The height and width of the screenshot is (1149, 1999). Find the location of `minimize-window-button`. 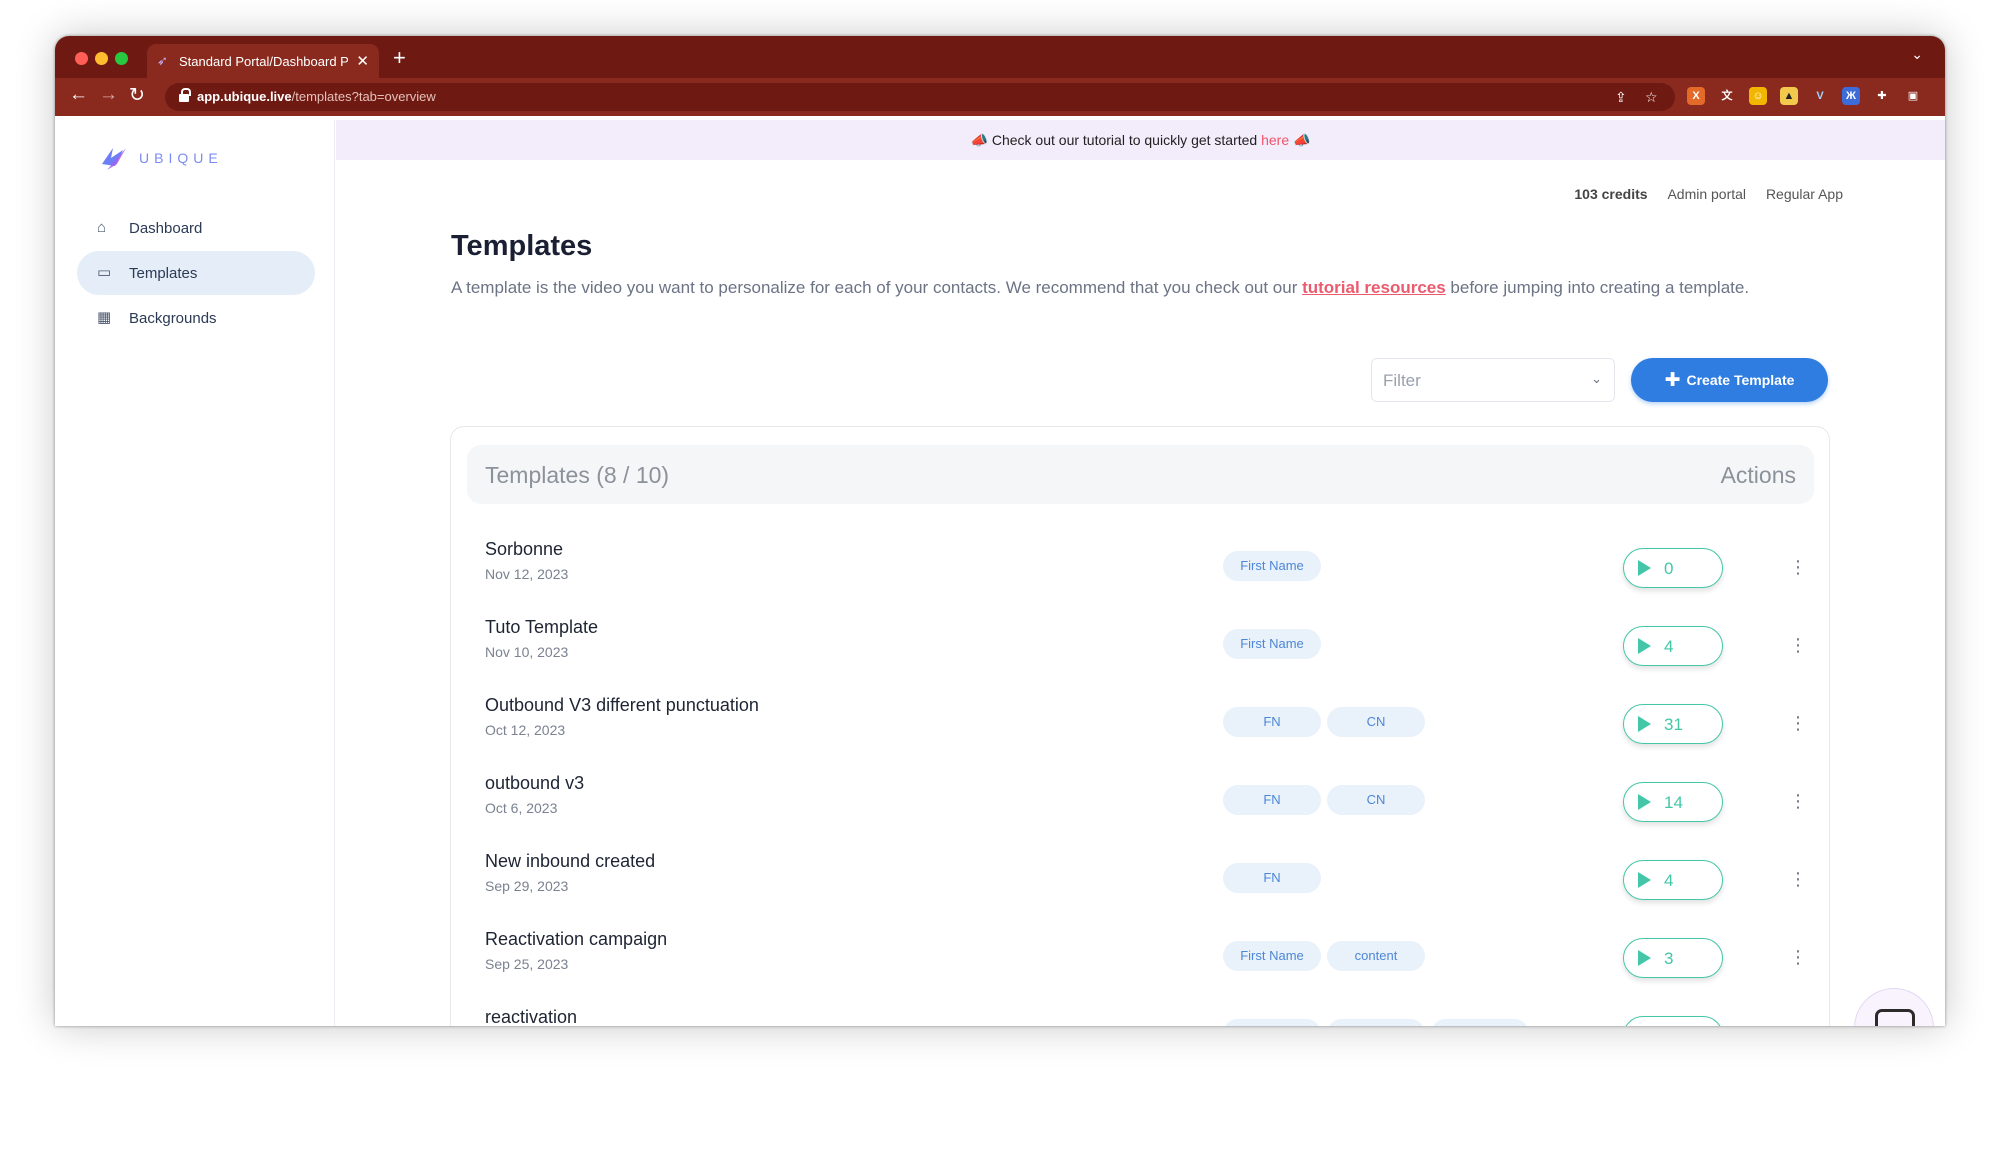

minimize-window-button is located at coordinates (101, 58).